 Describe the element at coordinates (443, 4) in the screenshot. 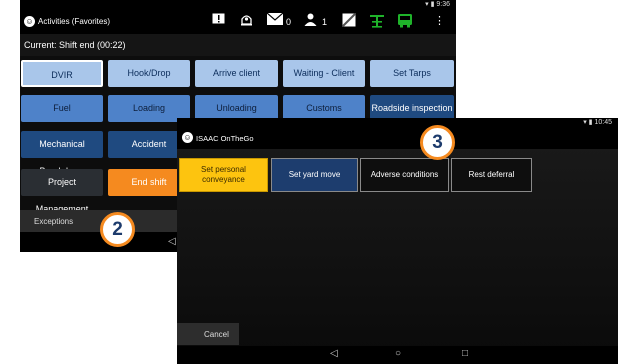

I see `status-time: 9:36` at that location.